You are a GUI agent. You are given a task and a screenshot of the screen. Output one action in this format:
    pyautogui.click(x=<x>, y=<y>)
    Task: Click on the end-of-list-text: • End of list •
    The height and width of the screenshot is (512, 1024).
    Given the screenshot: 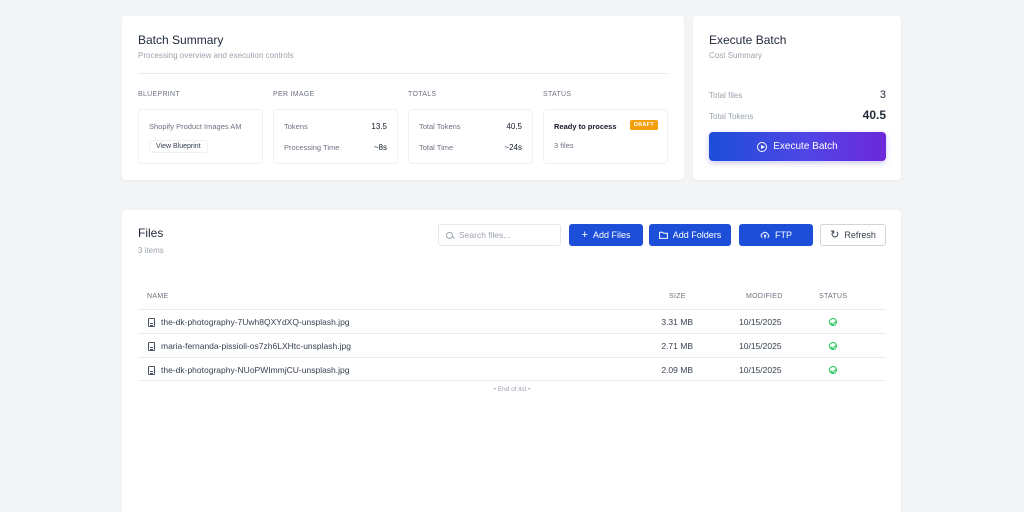 What is the action you would take?
    pyautogui.click(x=512, y=389)
    